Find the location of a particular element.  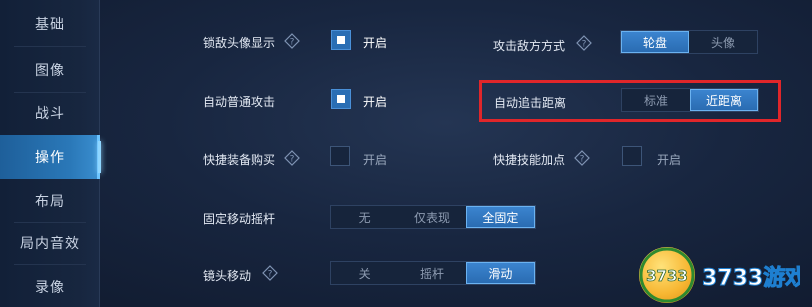

watermark-site-text: 3733游戏 is located at coordinates (751, 278).